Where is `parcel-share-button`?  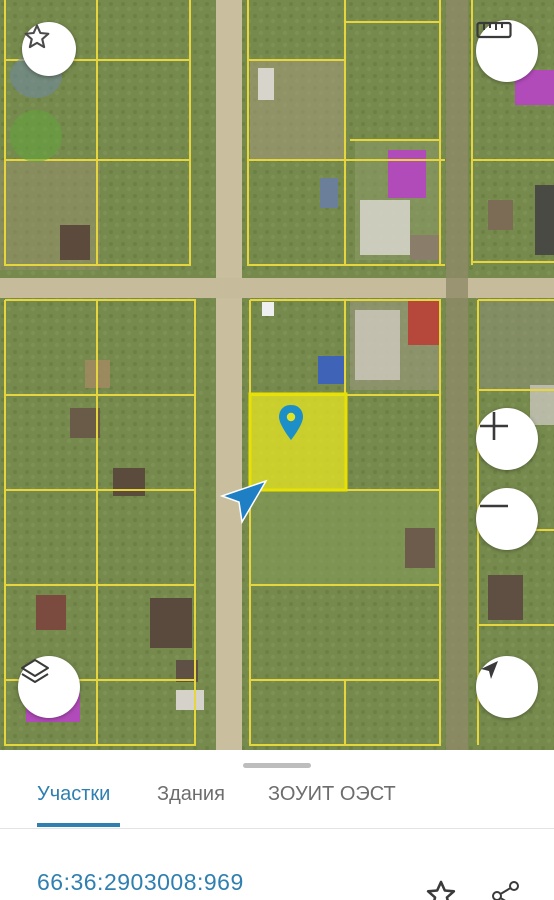
parcel-share-button is located at coordinates (506, 889).